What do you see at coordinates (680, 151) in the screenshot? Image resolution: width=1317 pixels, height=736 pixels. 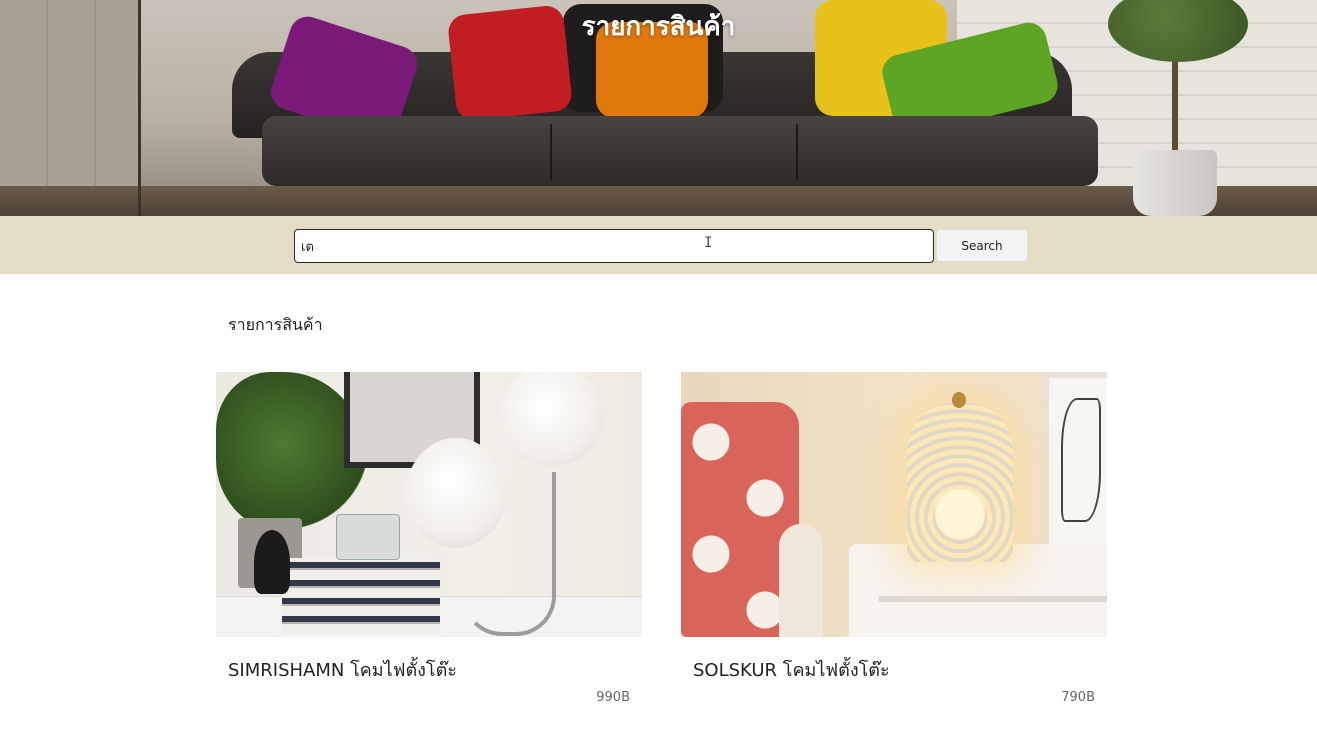 I see `sofa-seat` at bounding box center [680, 151].